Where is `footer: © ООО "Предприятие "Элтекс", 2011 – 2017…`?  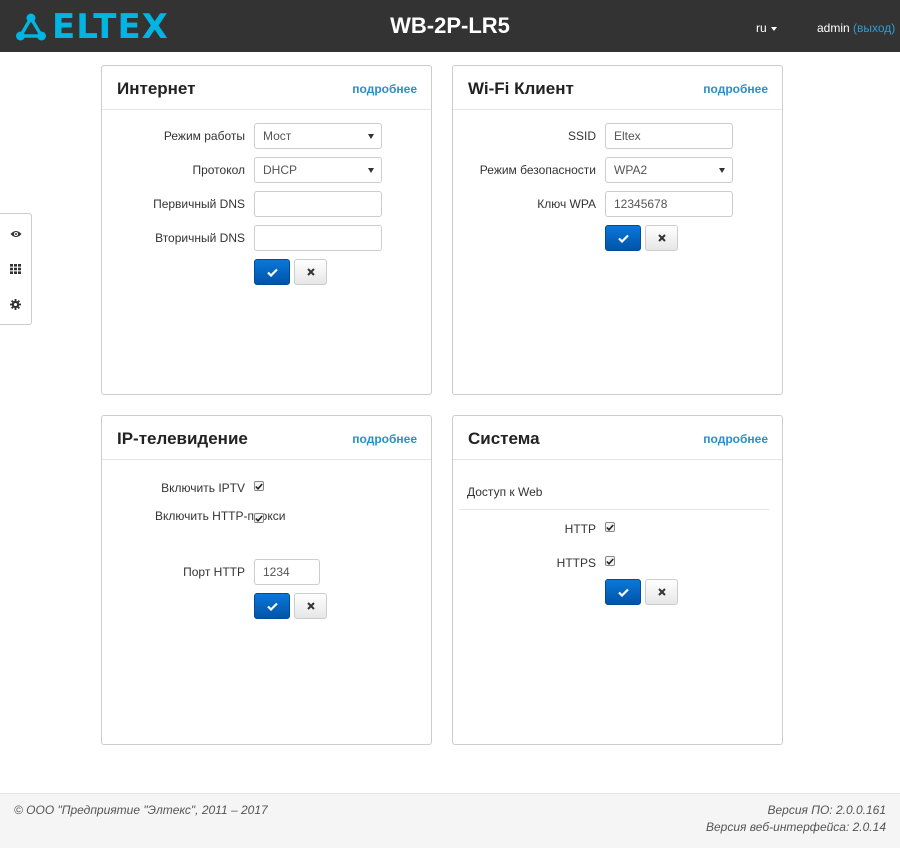
footer: © ООО "Предприятие "Элтекс", 2011 – 2017… is located at coordinates (450, 820).